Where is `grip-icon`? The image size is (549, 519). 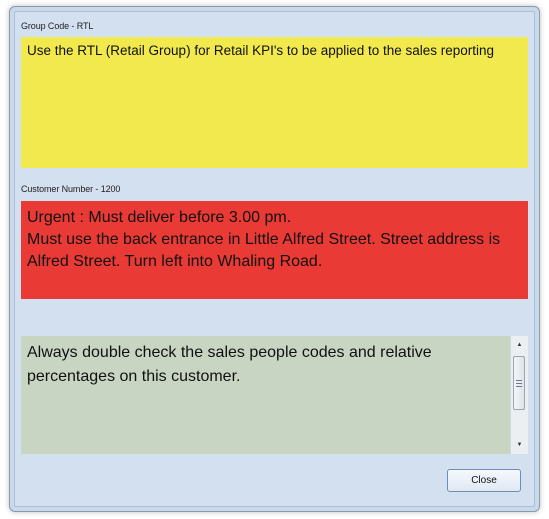 grip-icon is located at coordinates (519, 383).